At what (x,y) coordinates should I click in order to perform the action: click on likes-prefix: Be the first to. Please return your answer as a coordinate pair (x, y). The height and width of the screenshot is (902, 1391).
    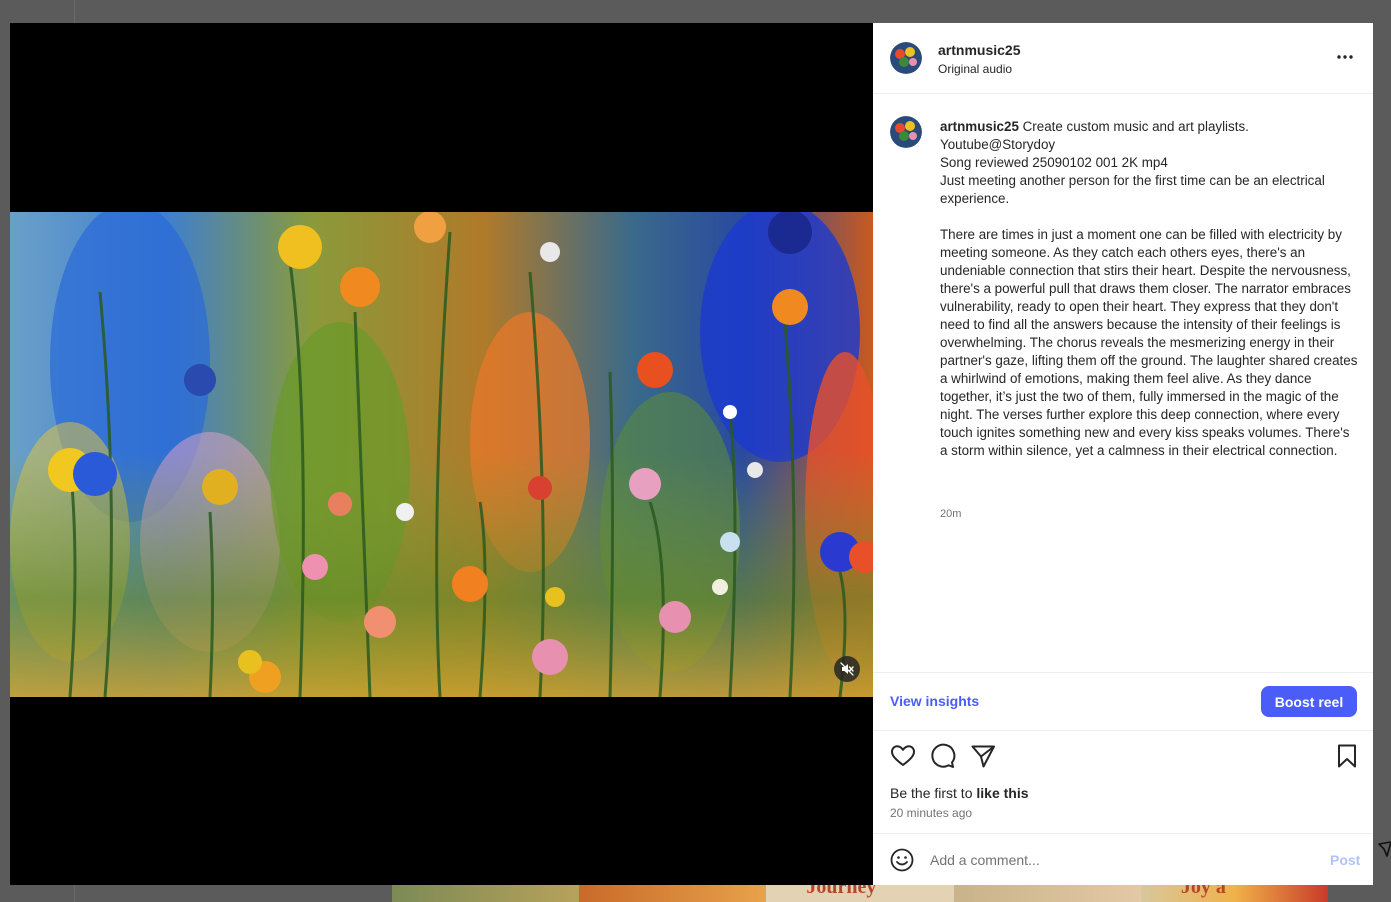
    Looking at the image, I should click on (933, 793).